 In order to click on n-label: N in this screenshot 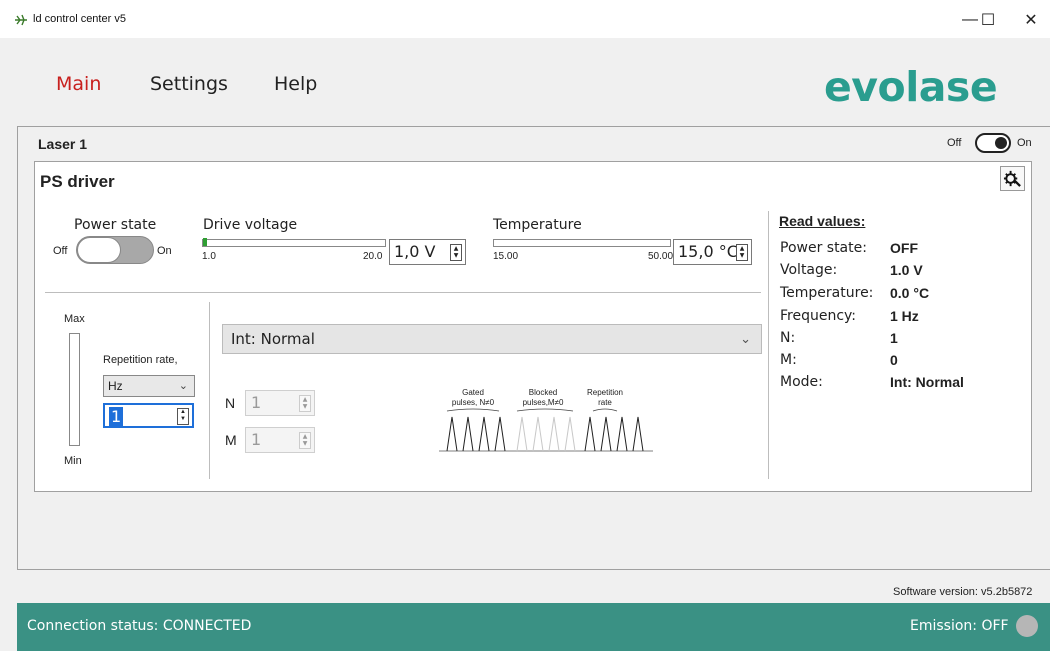, I will do `click(230, 403)`.